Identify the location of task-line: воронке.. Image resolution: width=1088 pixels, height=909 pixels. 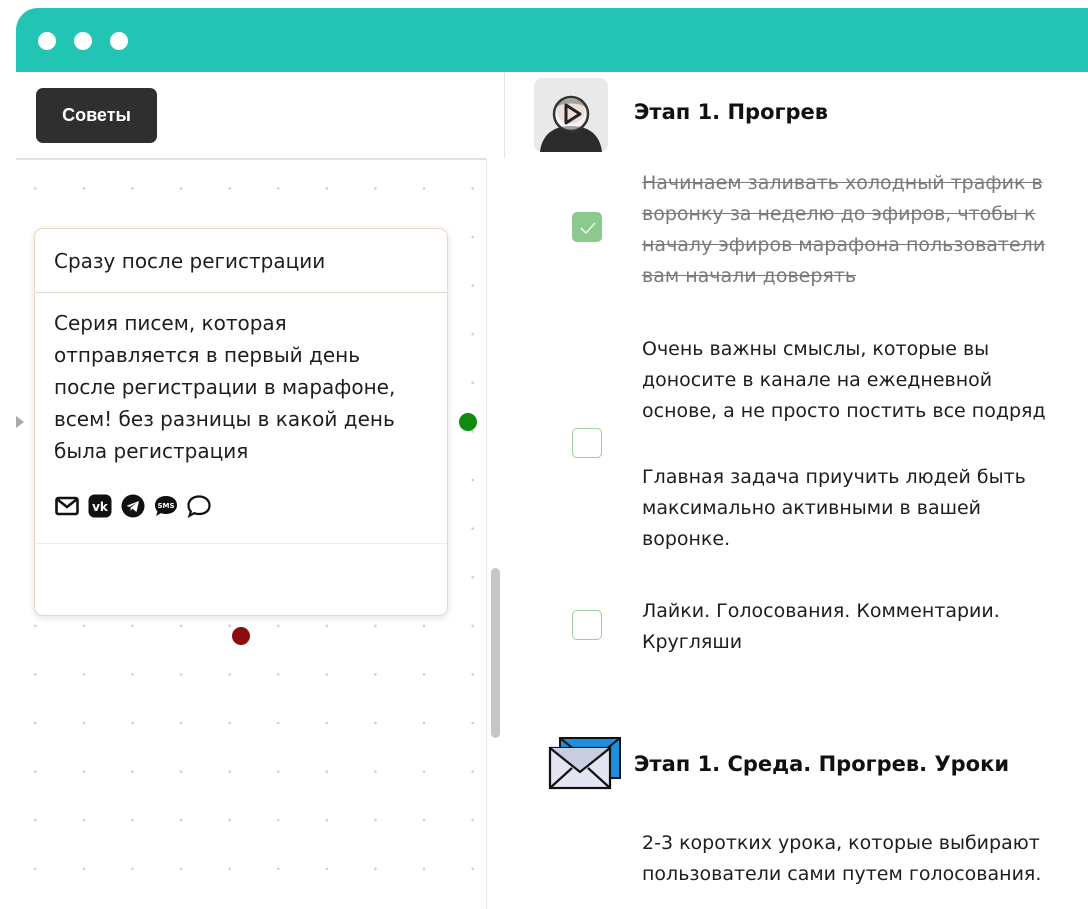
(686, 539).